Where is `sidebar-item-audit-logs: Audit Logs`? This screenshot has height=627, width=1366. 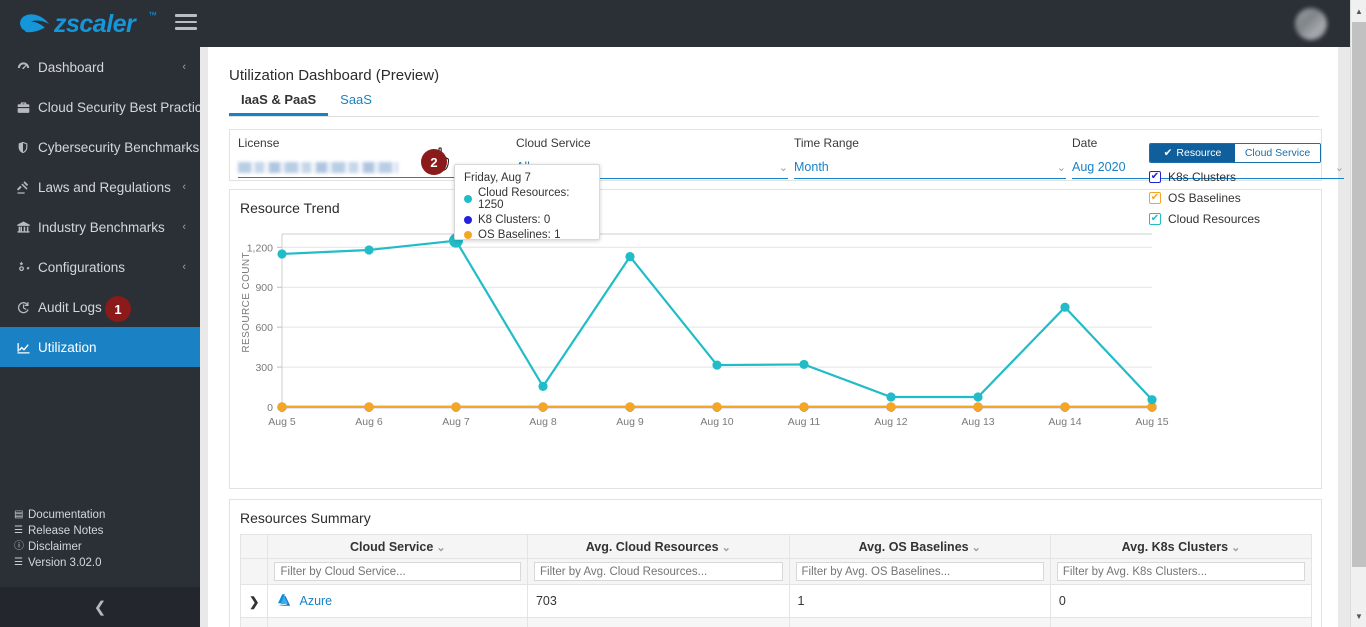
sidebar-item-audit-logs: Audit Logs is located at coordinates (100, 307).